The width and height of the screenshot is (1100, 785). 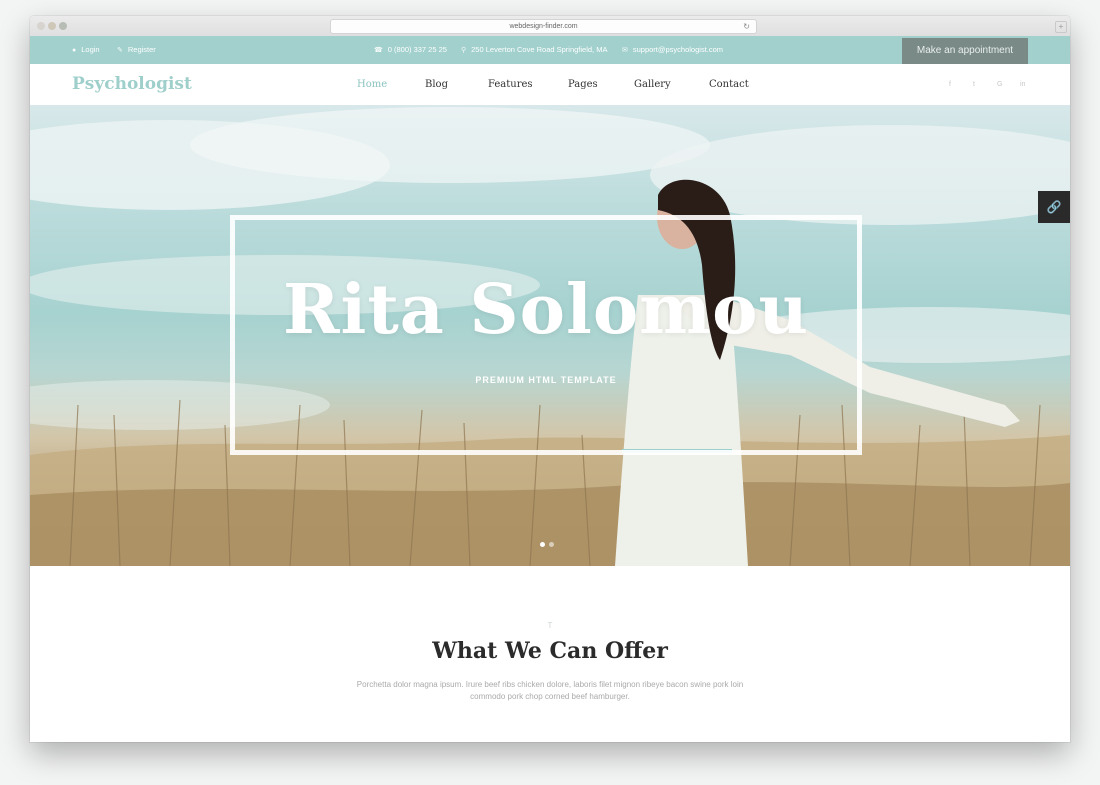 I want to click on nav-features: Features, so click(x=510, y=84).